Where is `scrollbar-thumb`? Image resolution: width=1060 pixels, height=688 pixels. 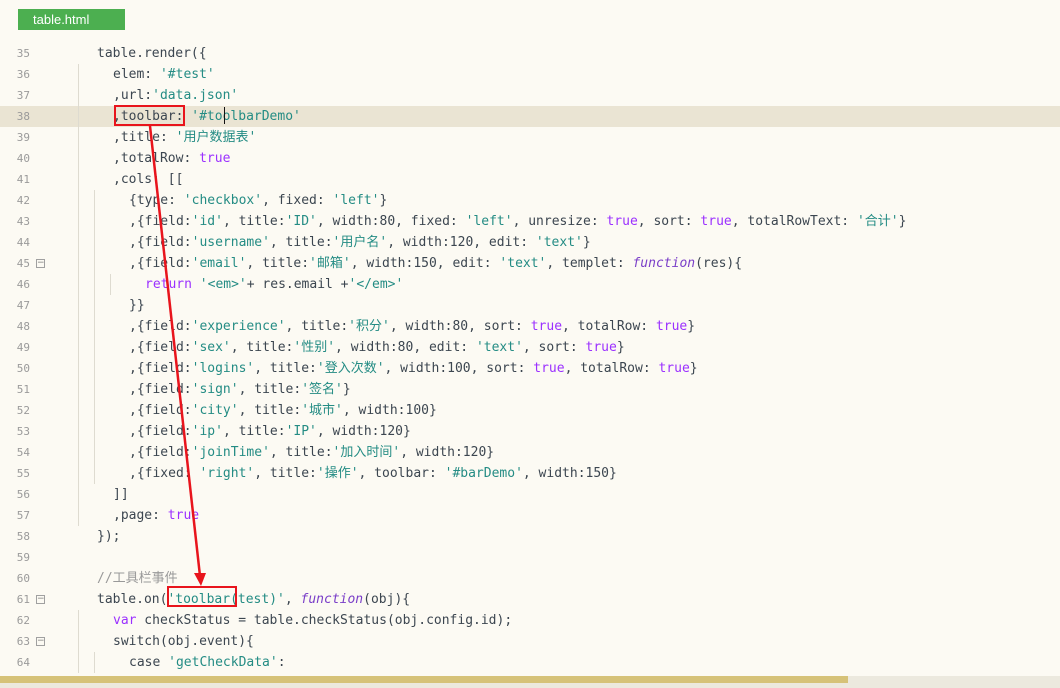 scrollbar-thumb is located at coordinates (424, 679).